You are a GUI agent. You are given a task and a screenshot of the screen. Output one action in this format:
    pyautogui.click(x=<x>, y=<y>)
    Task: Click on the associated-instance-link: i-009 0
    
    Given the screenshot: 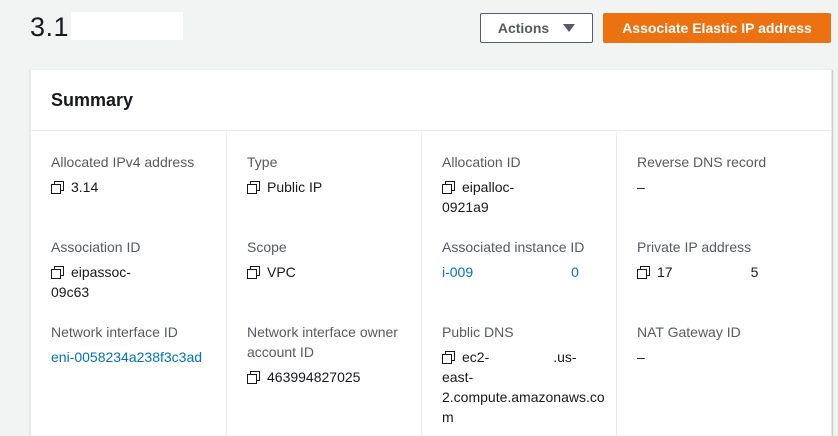 What is the action you would take?
    pyautogui.click(x=510, y=273)
    